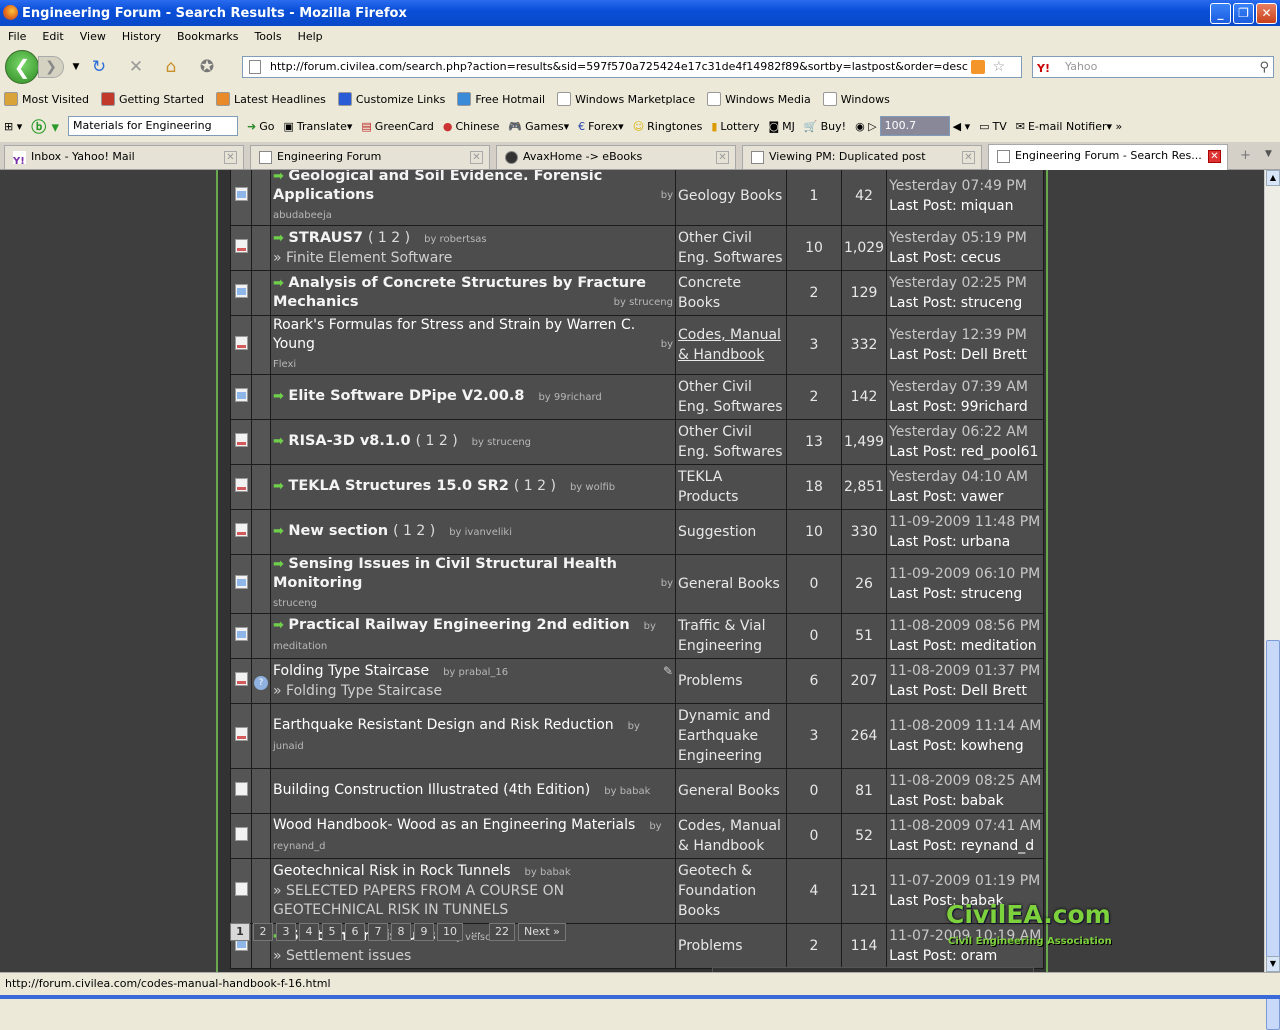 The width and height of the screenshot is (1280, 1030). Describe the element at coordinates (1000, 452) in the screenshot. I see `last-post-user-link: red_pool61` at that location.